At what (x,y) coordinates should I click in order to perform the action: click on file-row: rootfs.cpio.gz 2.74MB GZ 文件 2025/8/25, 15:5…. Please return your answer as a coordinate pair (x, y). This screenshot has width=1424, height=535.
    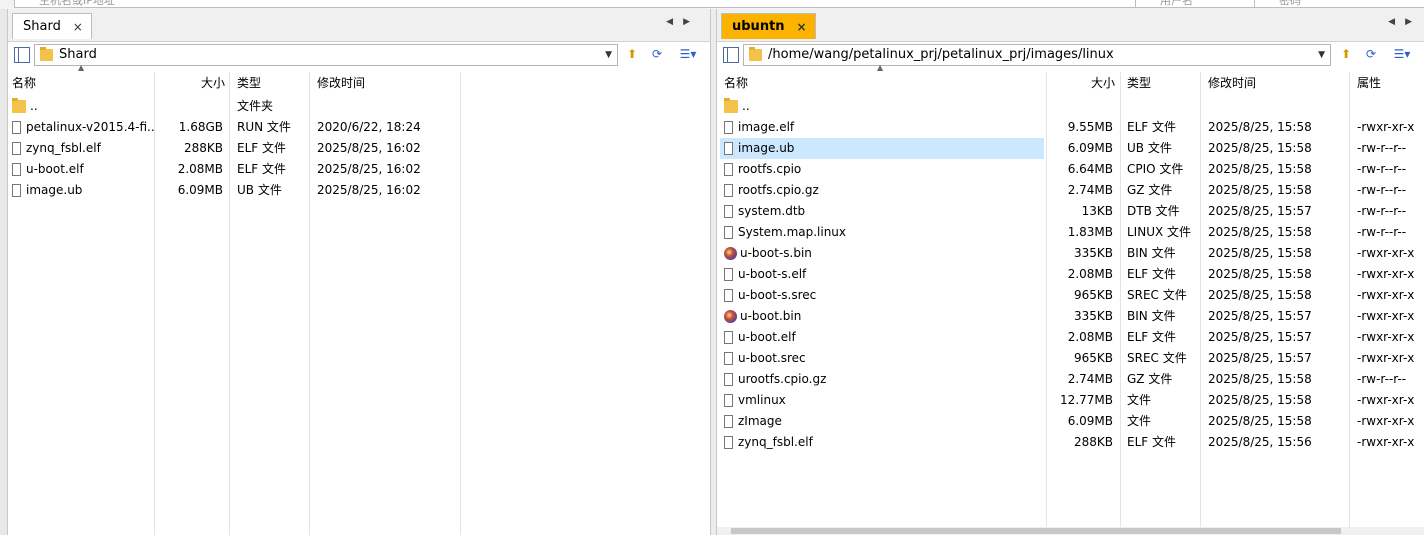
    Looking at the image, I should click on (1070, 190).